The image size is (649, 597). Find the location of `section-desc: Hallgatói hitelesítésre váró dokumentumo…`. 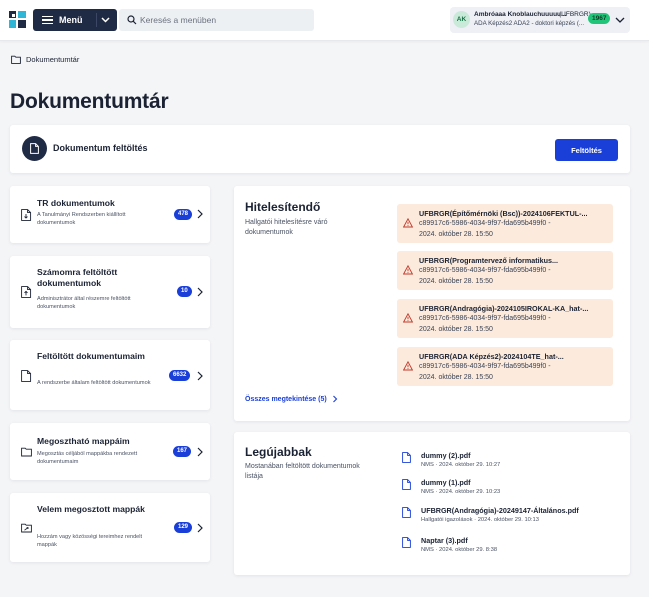

section-desc: Hallgatói hitelesítésre váró dokumentumo… is located at coordinates (286, 227).